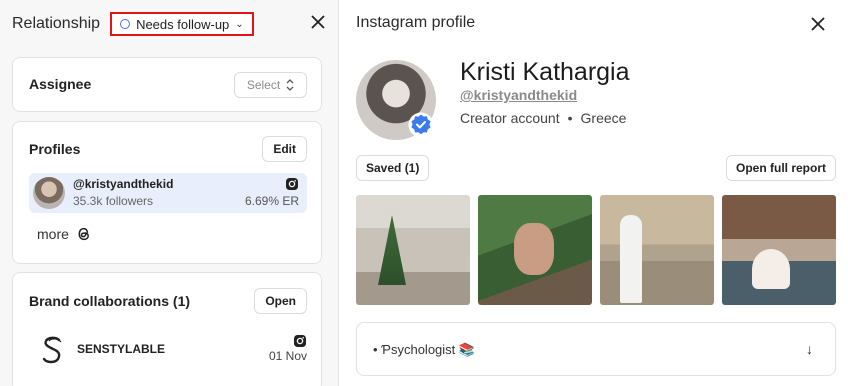 The width and height of the screenshot is (848, 386). What do you see at coordinates (781, 168) in the screenshot?
I see `open-full-report-button: Open full report` at bounding box center [781, 168].